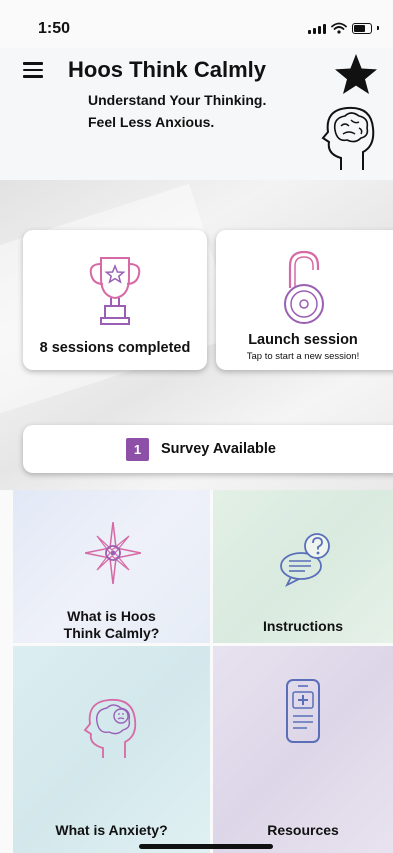 Image resolution: width=393 pixels, height=853 pixels. Describe the element at coordinates (317, 28) in the screenshot. I see `cellular-signal-icon` at that location.